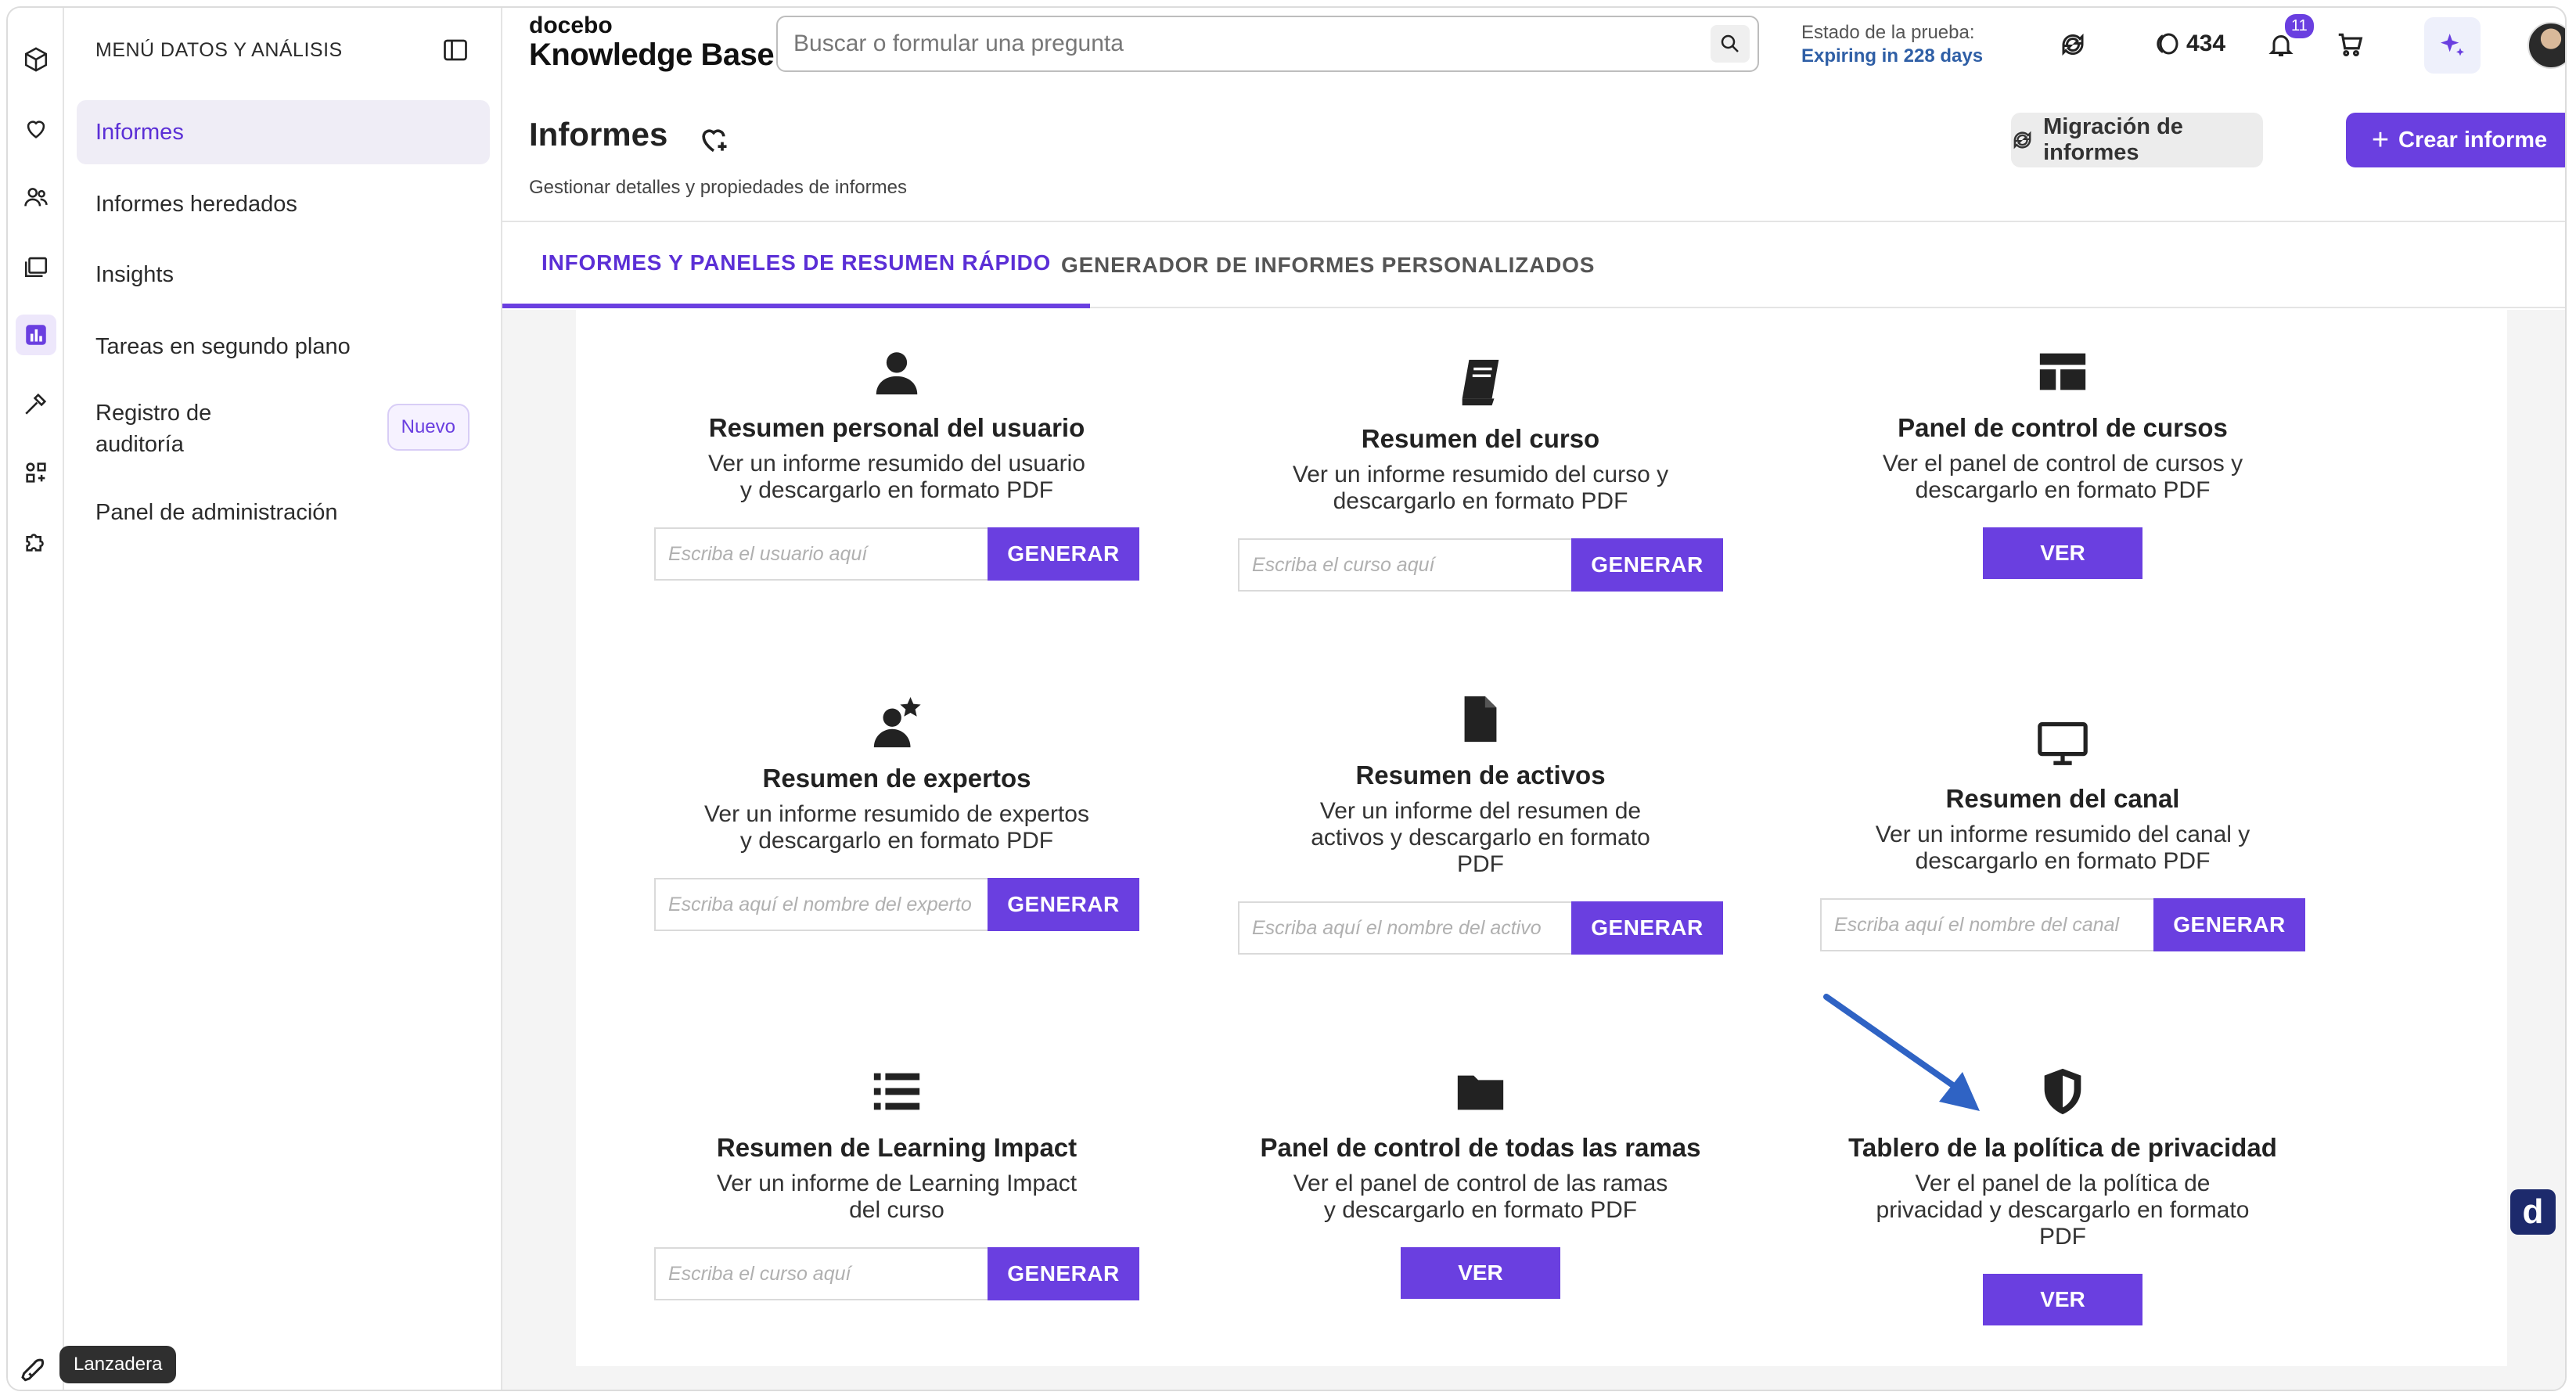 Image resolution: width=2576 pixels, height=1399 pixels. I want to click on channel-input, so click(1987, 924).